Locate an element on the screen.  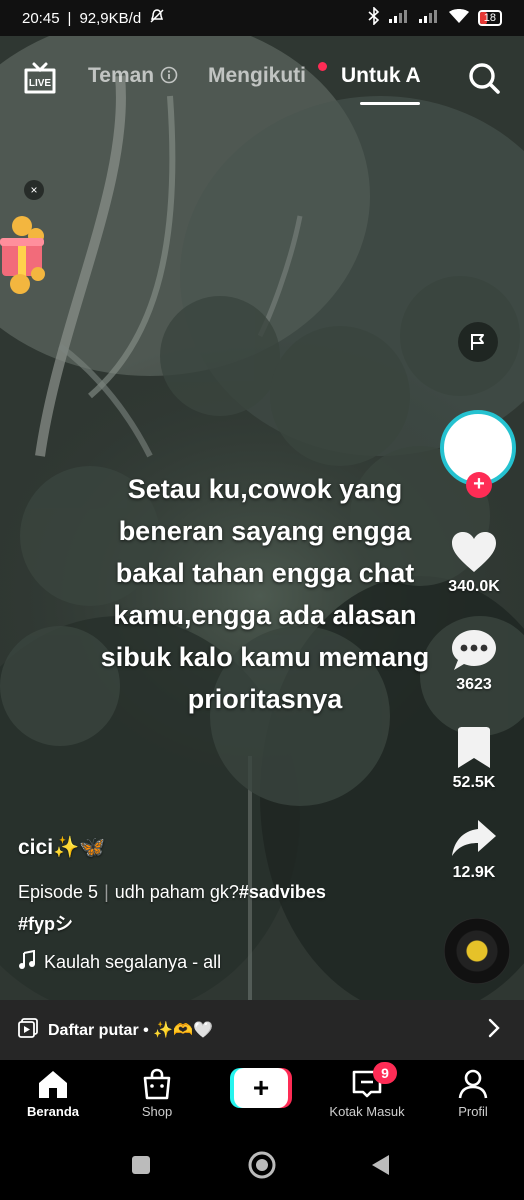
create-label: + is located at coordinates (261, 1087).